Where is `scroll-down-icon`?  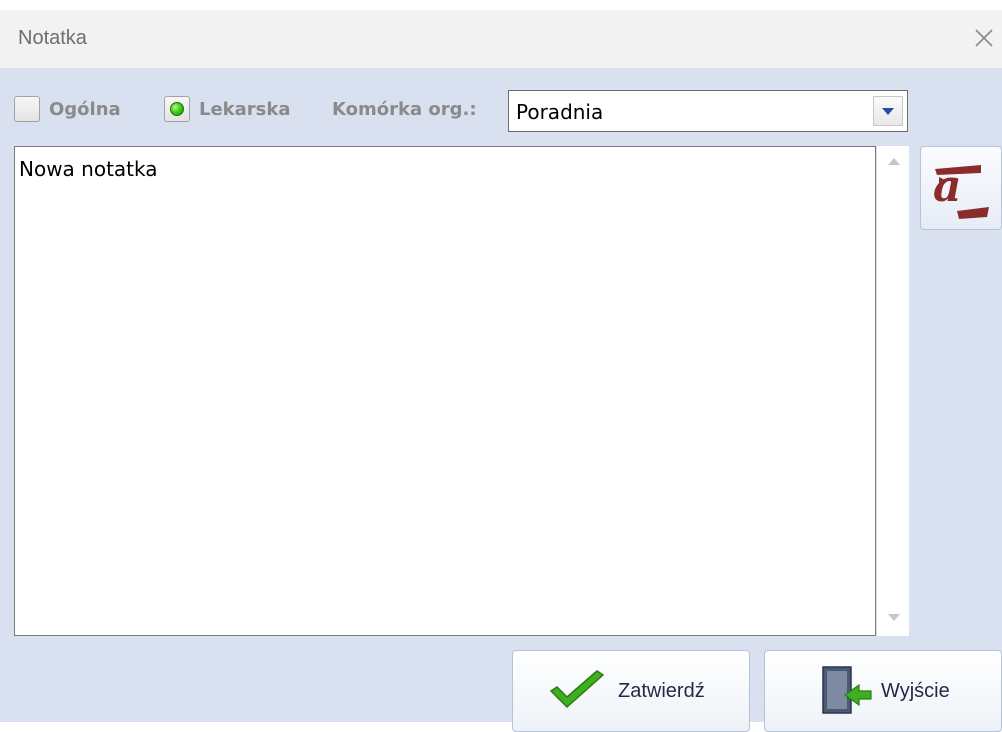
scroll-down-icon is located at coordinates (894, 617).